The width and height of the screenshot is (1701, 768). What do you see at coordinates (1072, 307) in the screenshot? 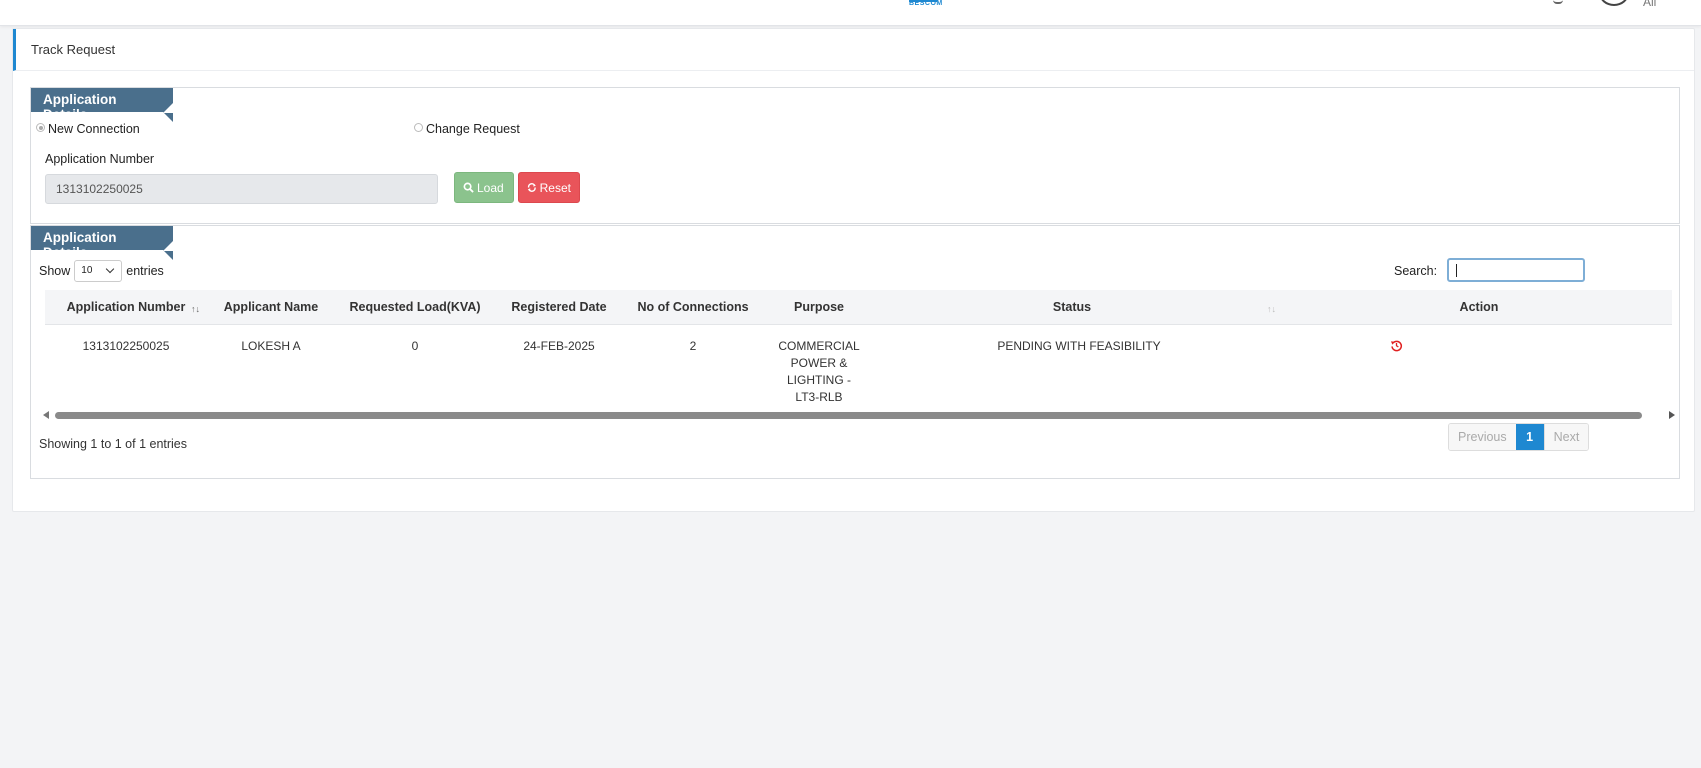
I see `col-status: Status` at bounding box center [1072, 307].